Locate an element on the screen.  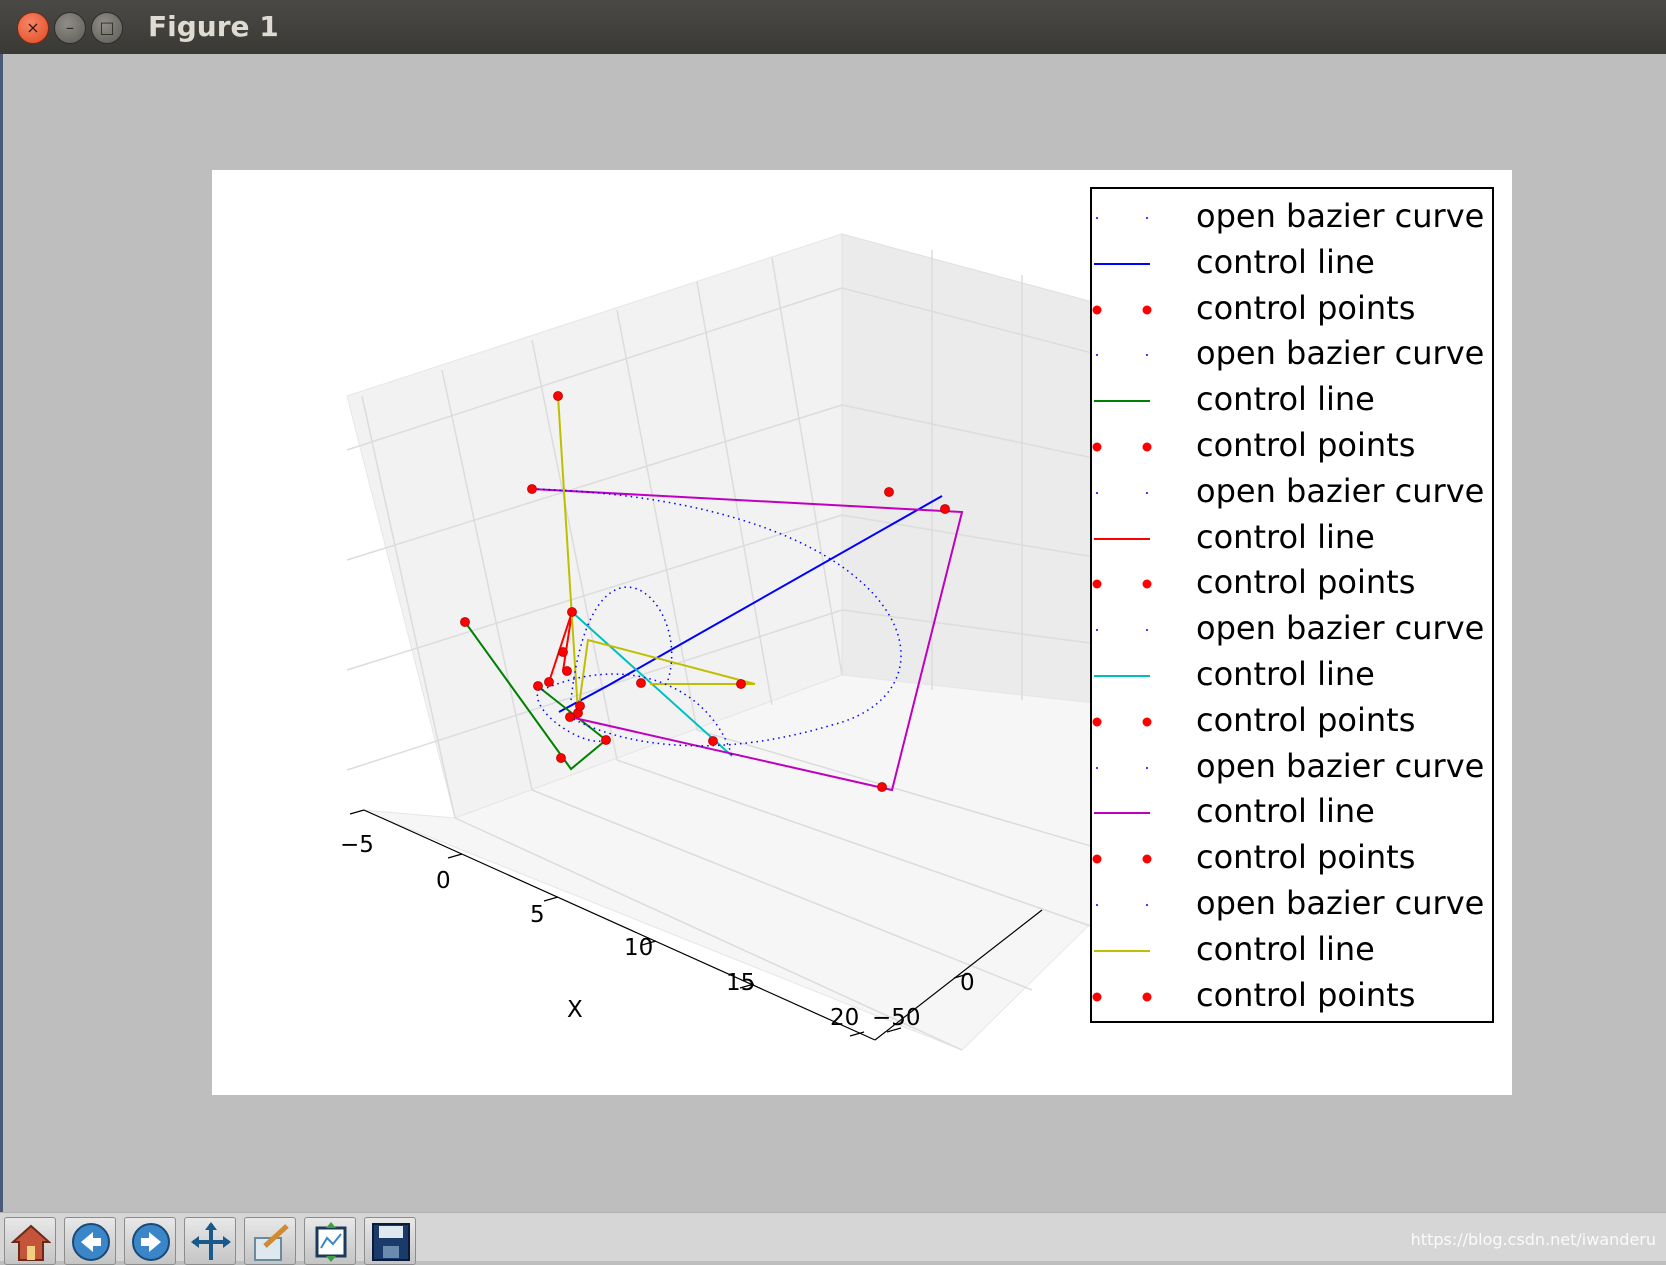
forward-icon is located at coordinates (151, 1242).